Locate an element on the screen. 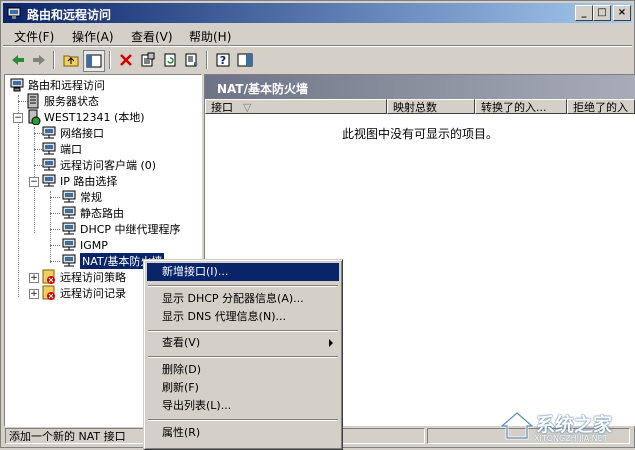 This screenshot has height=450, width=635. tree-item-dhcp-relay: DHCP 中继代理程序 is located at coordinates (121, 229).